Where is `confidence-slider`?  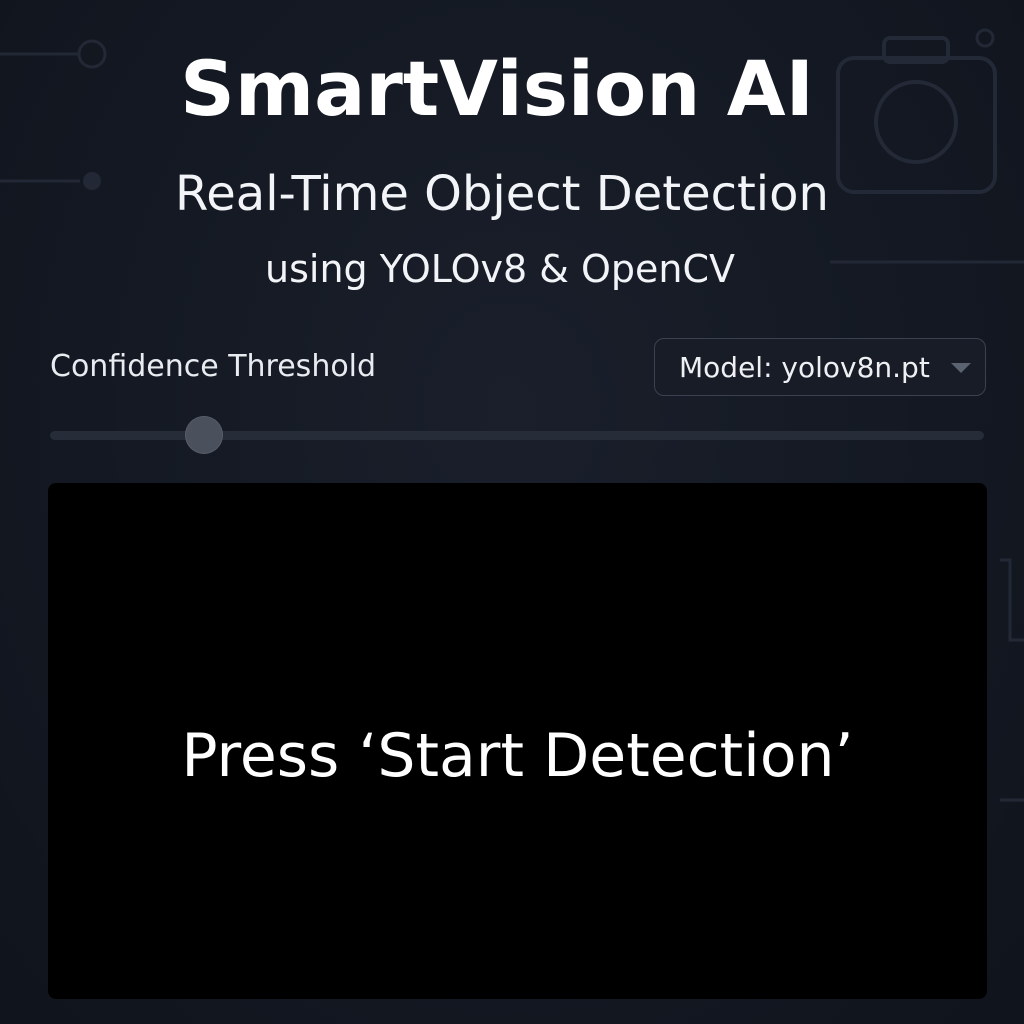 confidence-slider is located at coordinates (517, 435).